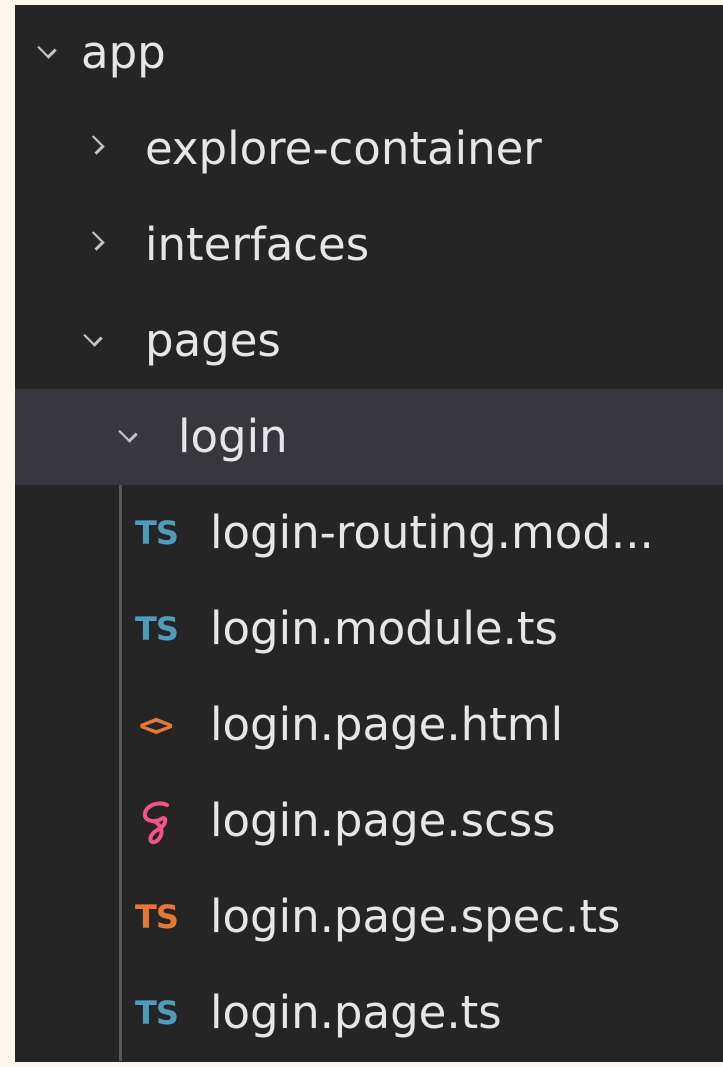 This screenshot has width=723, height=1067. I want to click on file-login-page-scss: login.page.scss, so click(369, 821).